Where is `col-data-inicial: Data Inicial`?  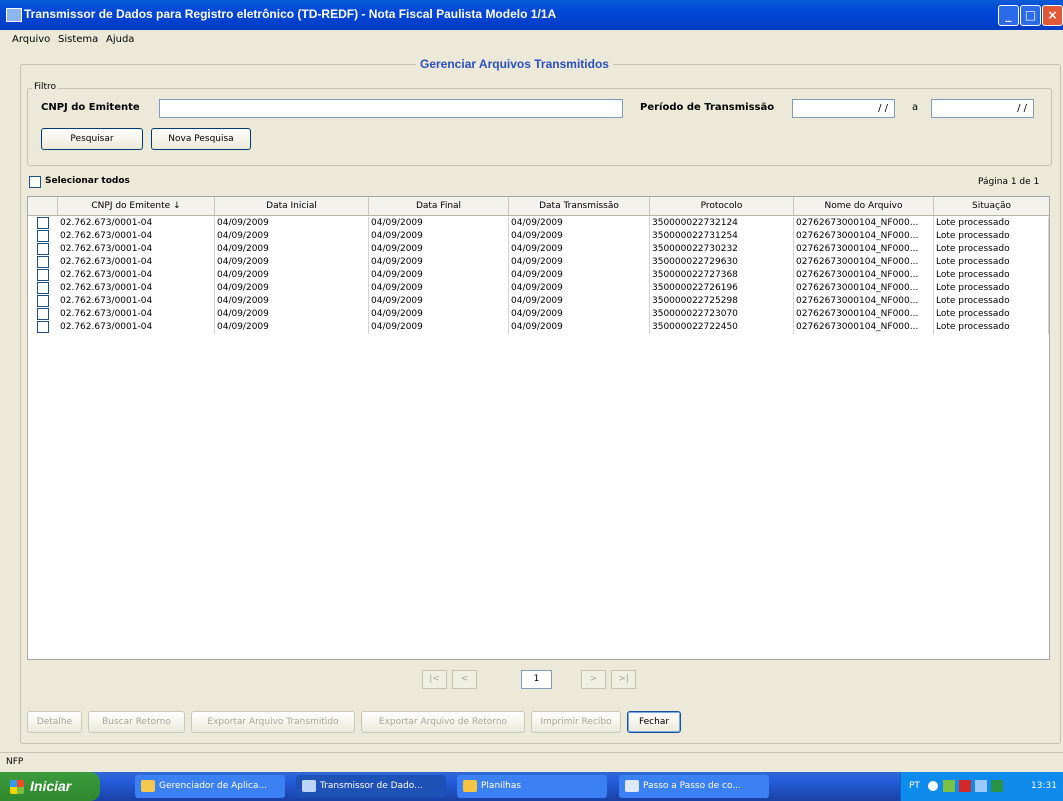
col-data-inicial: Data Inicial is located at coordinates (292, 206).